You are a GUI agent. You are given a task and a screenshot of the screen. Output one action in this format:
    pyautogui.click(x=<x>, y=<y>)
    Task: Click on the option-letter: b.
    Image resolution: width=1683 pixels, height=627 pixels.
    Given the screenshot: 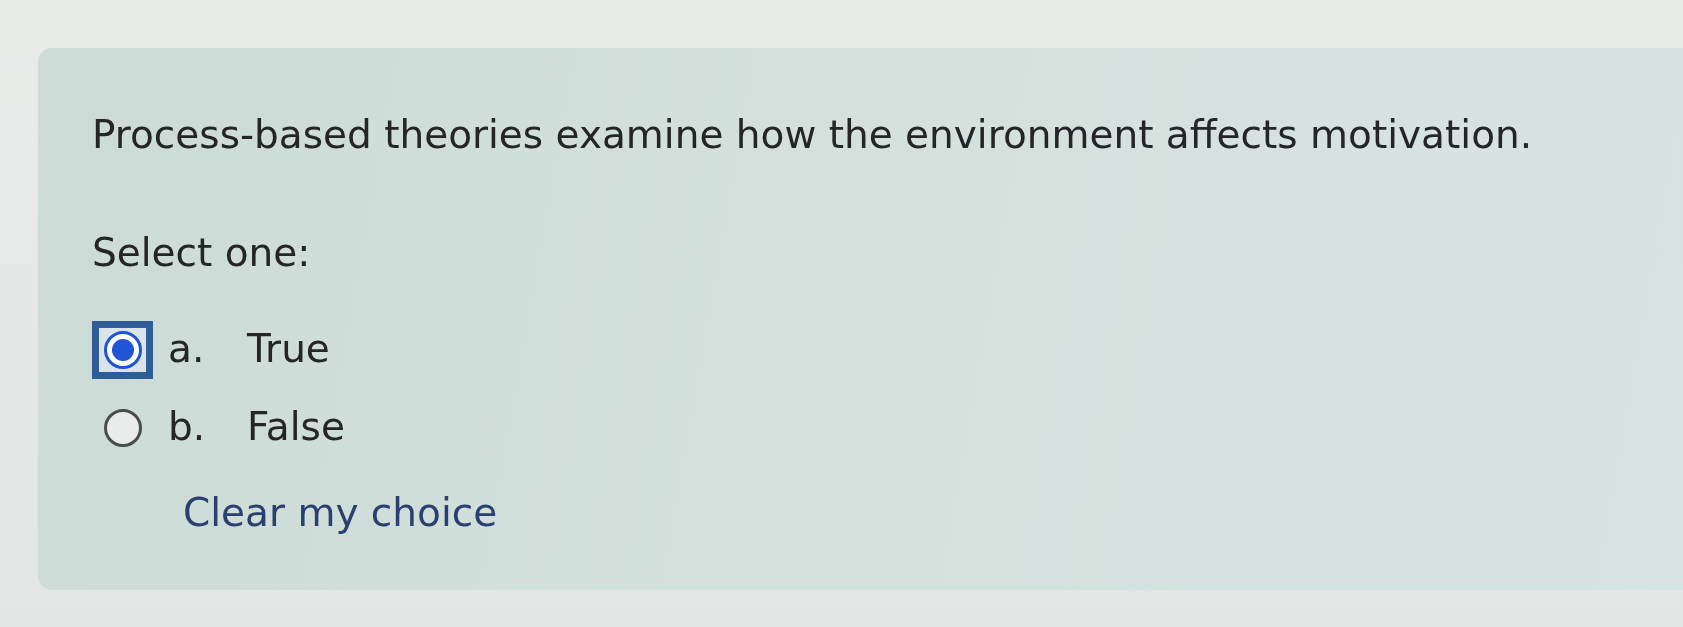 What is the action you would take?
    pyautogui.click(x=187, y=428)
    